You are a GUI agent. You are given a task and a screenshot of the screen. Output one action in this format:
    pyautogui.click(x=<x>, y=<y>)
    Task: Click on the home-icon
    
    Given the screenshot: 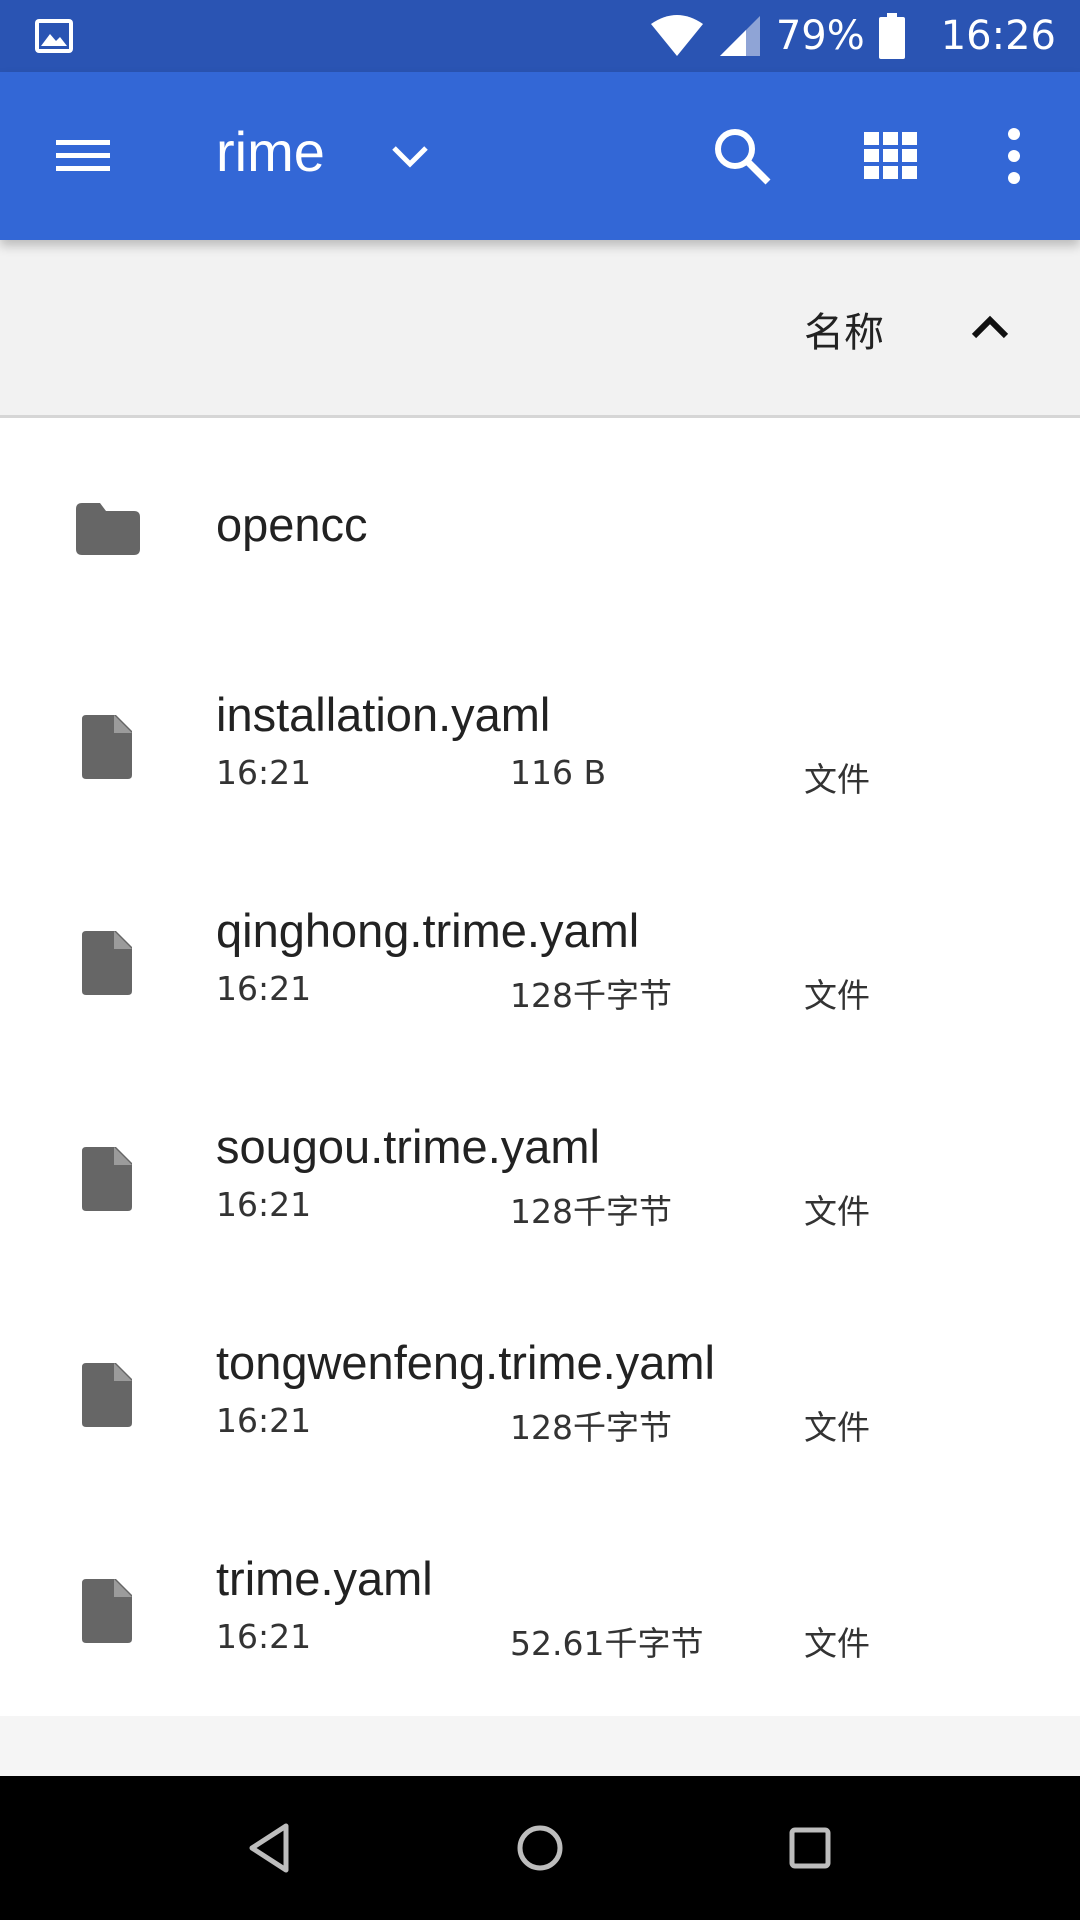 What is the action you would take?
    pyautogui.click(x=540, y=1848)
    